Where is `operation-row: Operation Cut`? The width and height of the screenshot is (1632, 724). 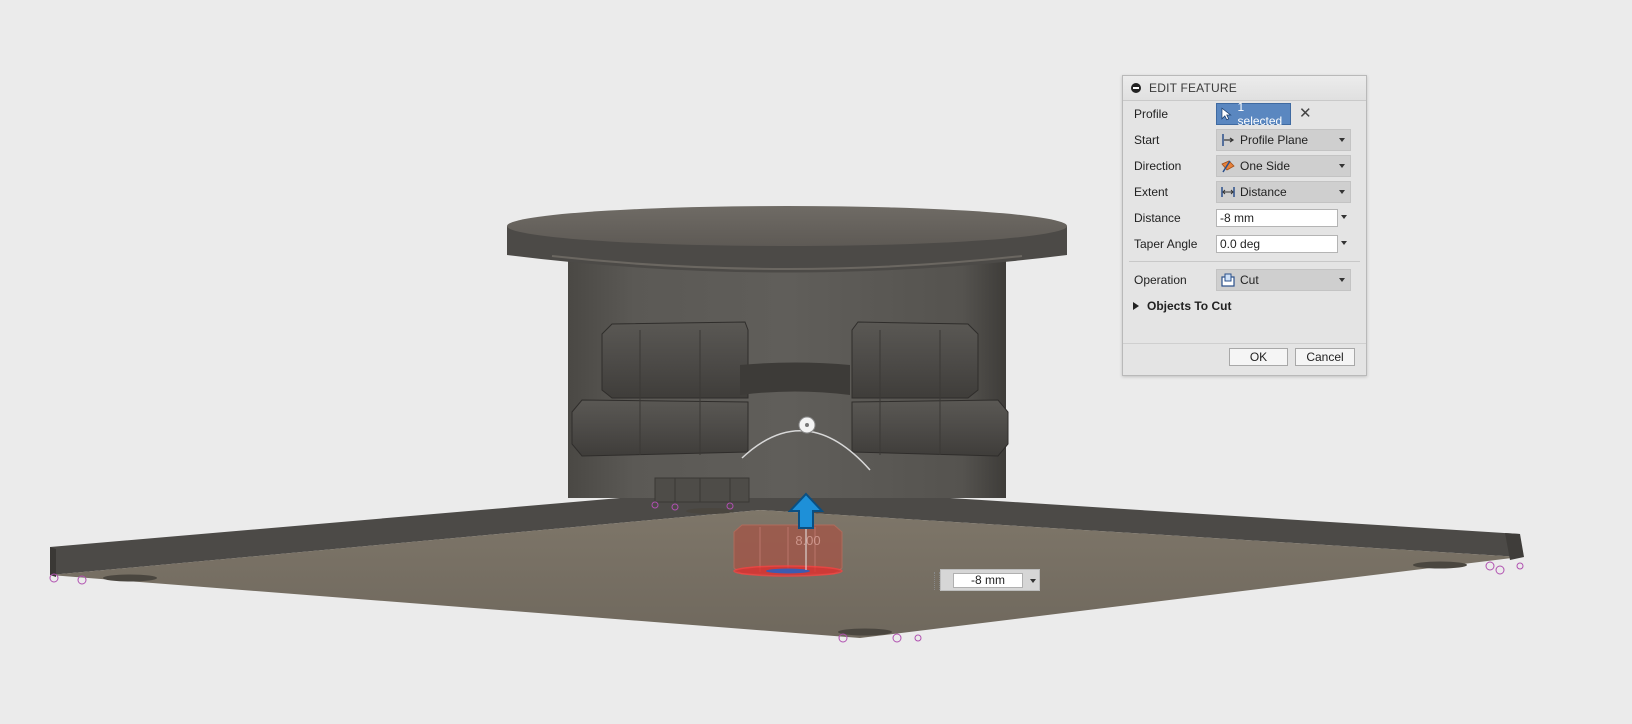 operation-row: Operation Cut is located at coordinates (1244, 280).